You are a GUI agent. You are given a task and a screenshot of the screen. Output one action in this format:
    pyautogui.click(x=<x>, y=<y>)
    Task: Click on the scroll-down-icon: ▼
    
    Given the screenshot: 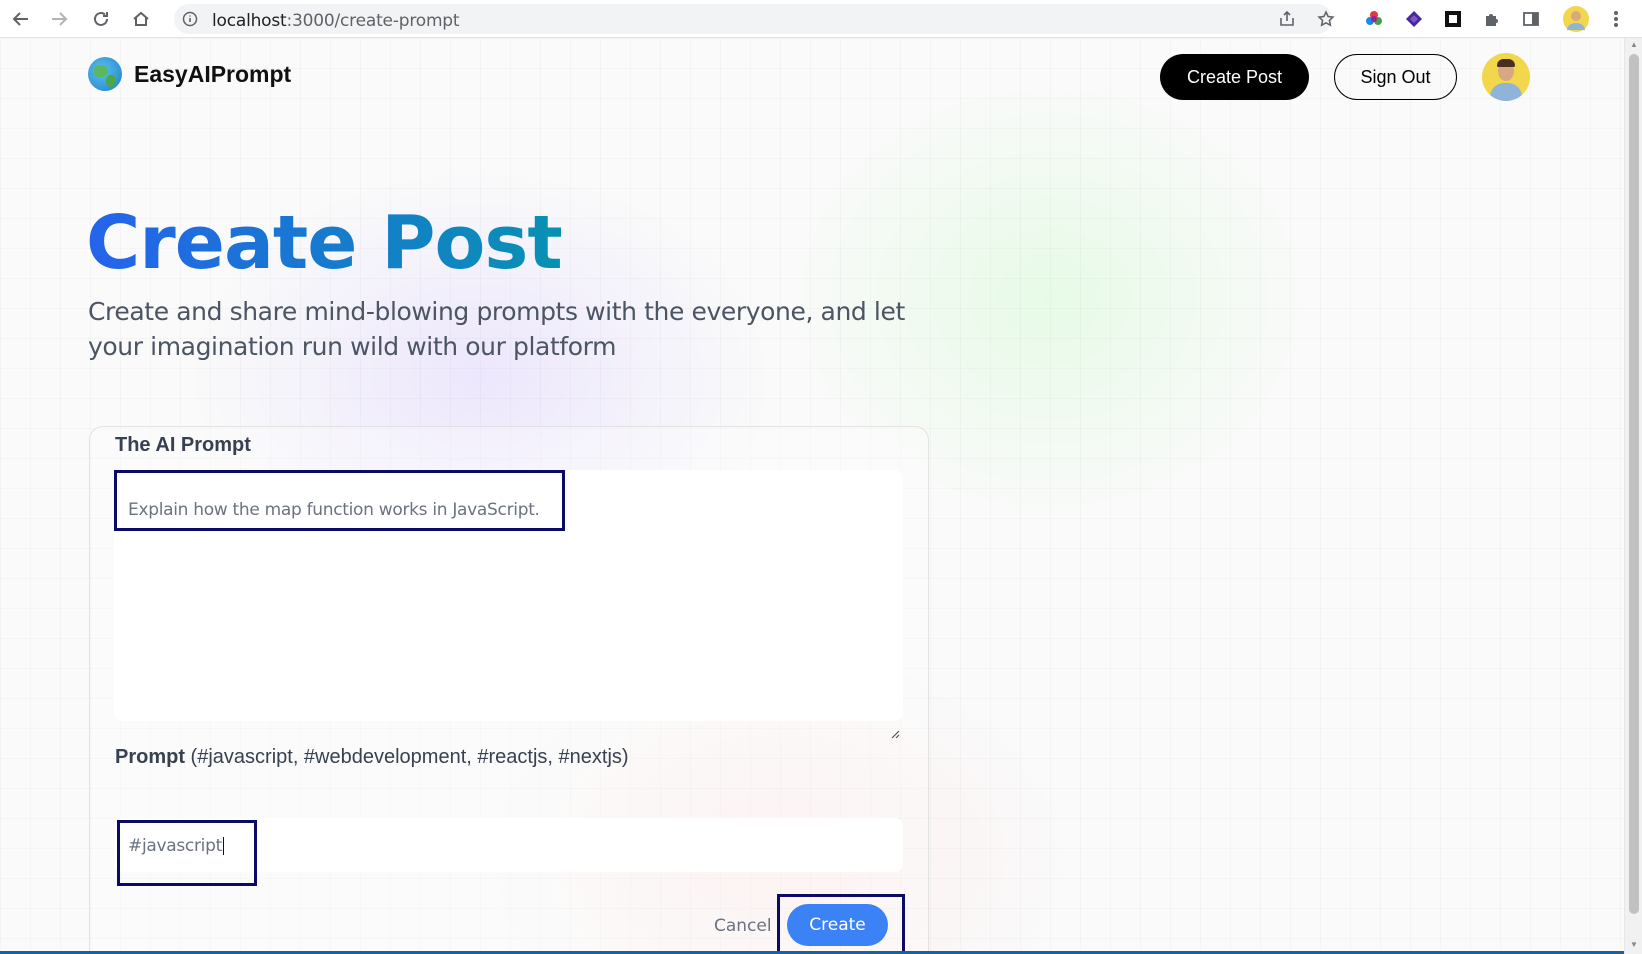 What is the action you would take?
    pyautogui.click(x=1634, y=945)
    